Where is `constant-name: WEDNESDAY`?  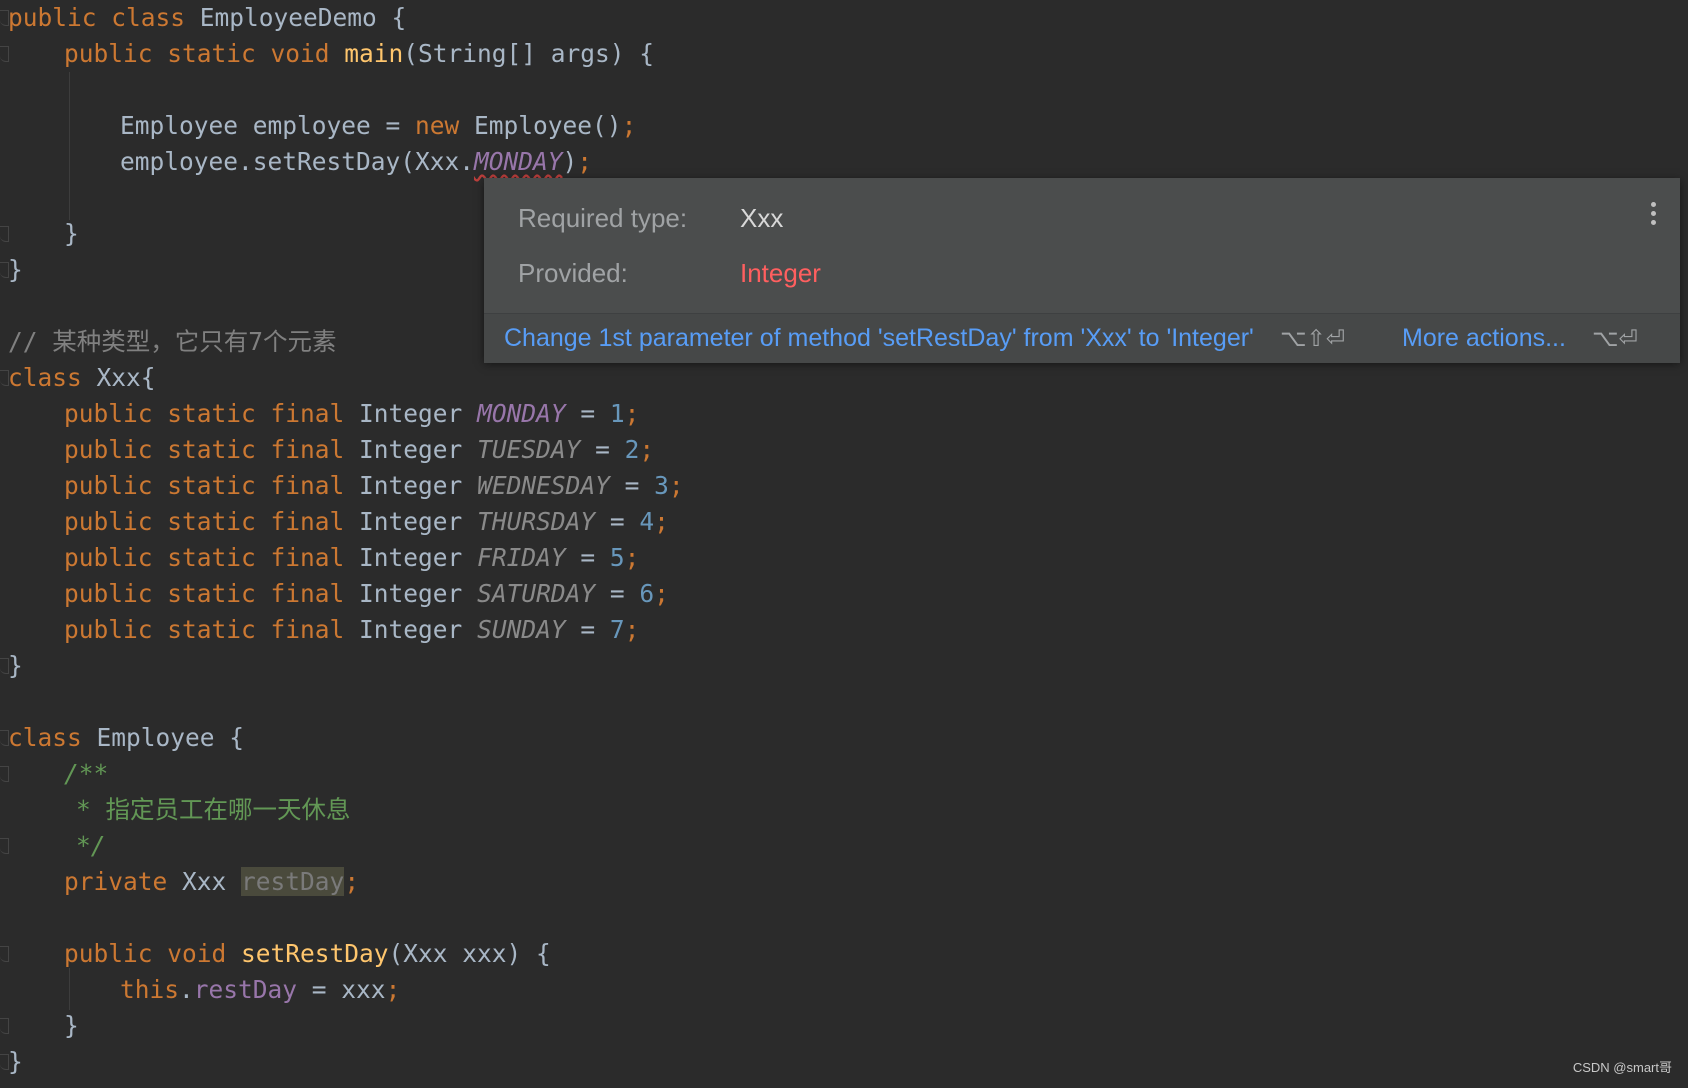 constant-name: WEDNESDAY is located at coordinates (543, 485).